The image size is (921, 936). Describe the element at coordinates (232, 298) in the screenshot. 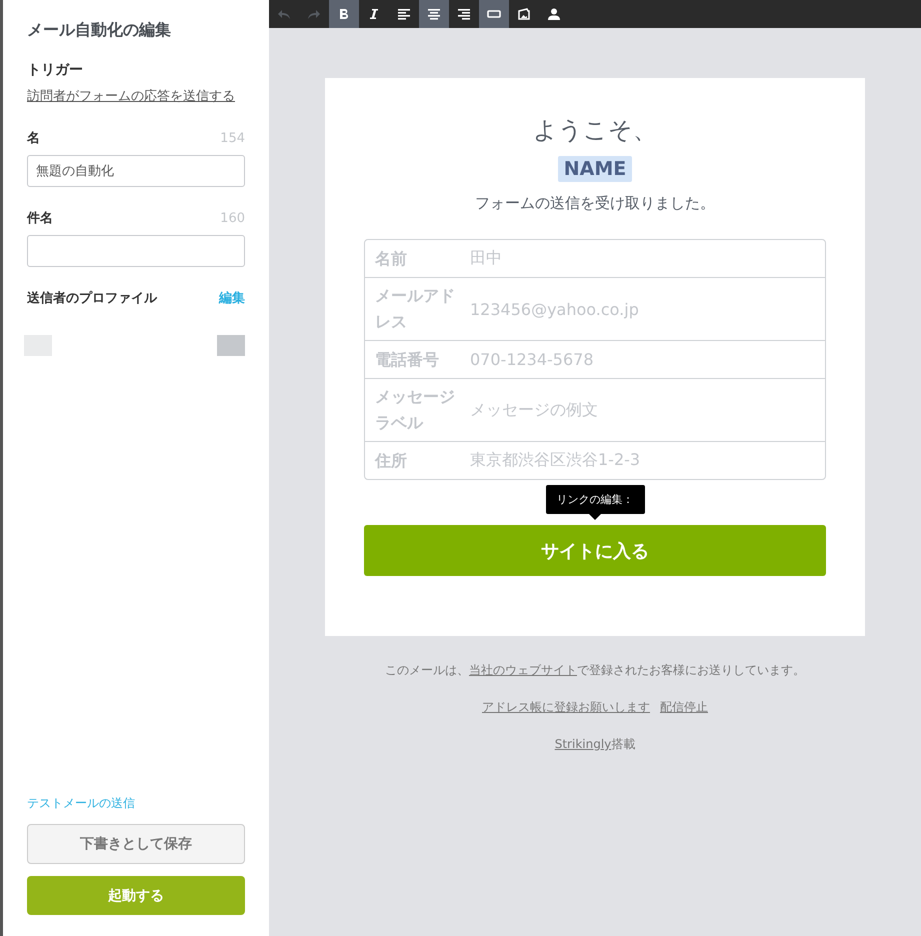

I see `edit-link: 編集` at that location.